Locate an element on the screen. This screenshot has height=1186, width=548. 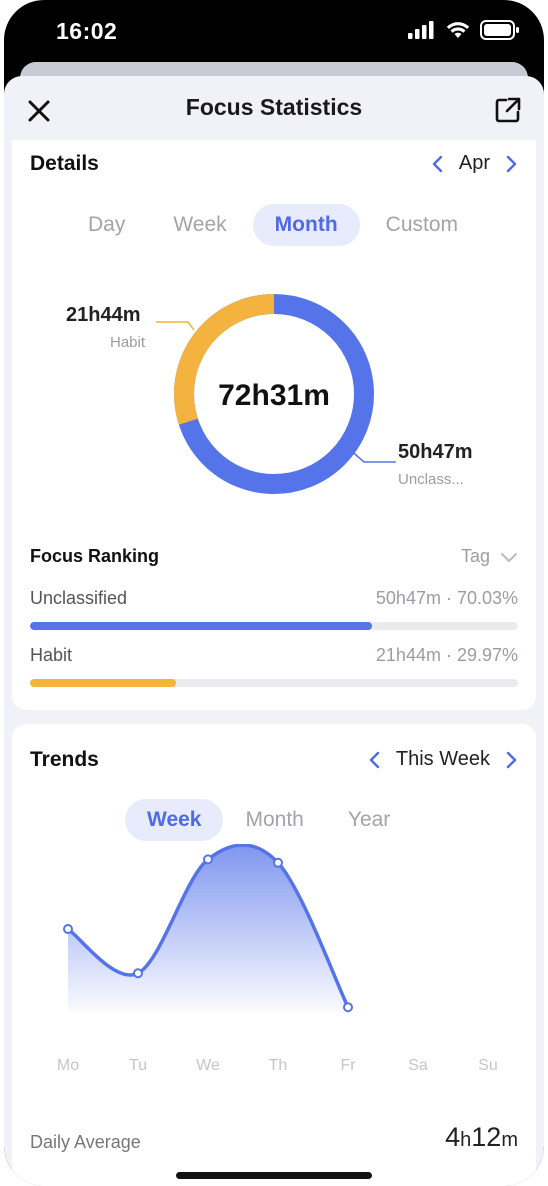
daily-average-m-unit: m is located at coordinates (509, 1140).